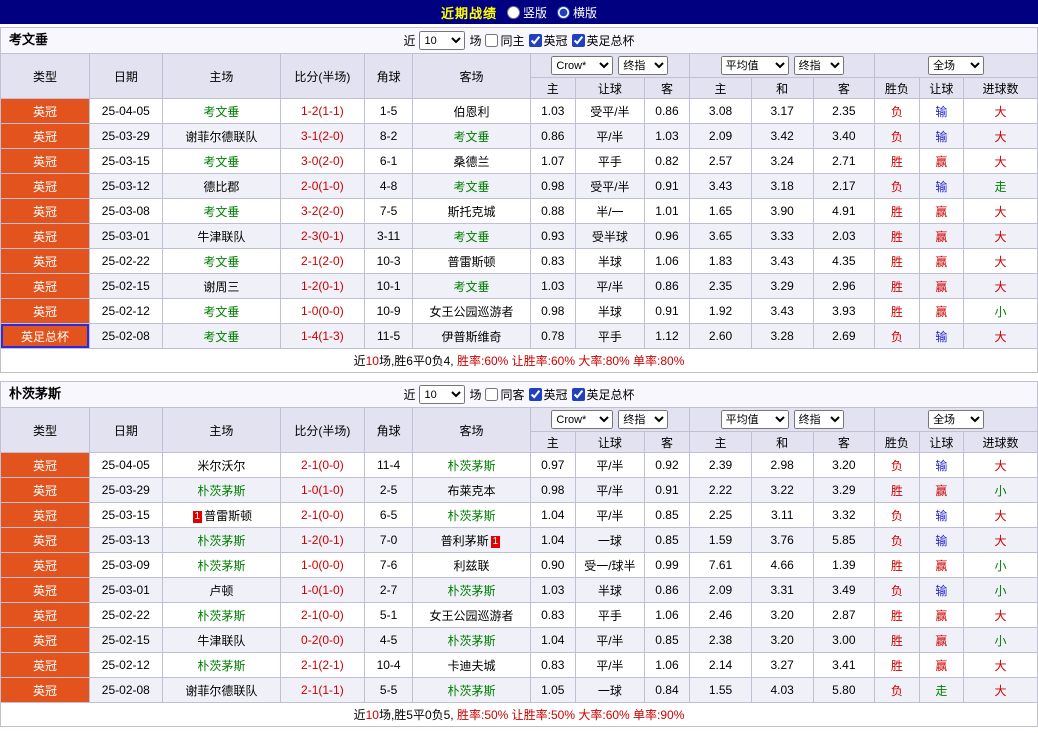 This screenshot has width=1038, height=733. What do you see at coordinates (667, 565) in the screenshot?
I see `handicap-away-odds: 0.99` at bounding box center [667, 565].